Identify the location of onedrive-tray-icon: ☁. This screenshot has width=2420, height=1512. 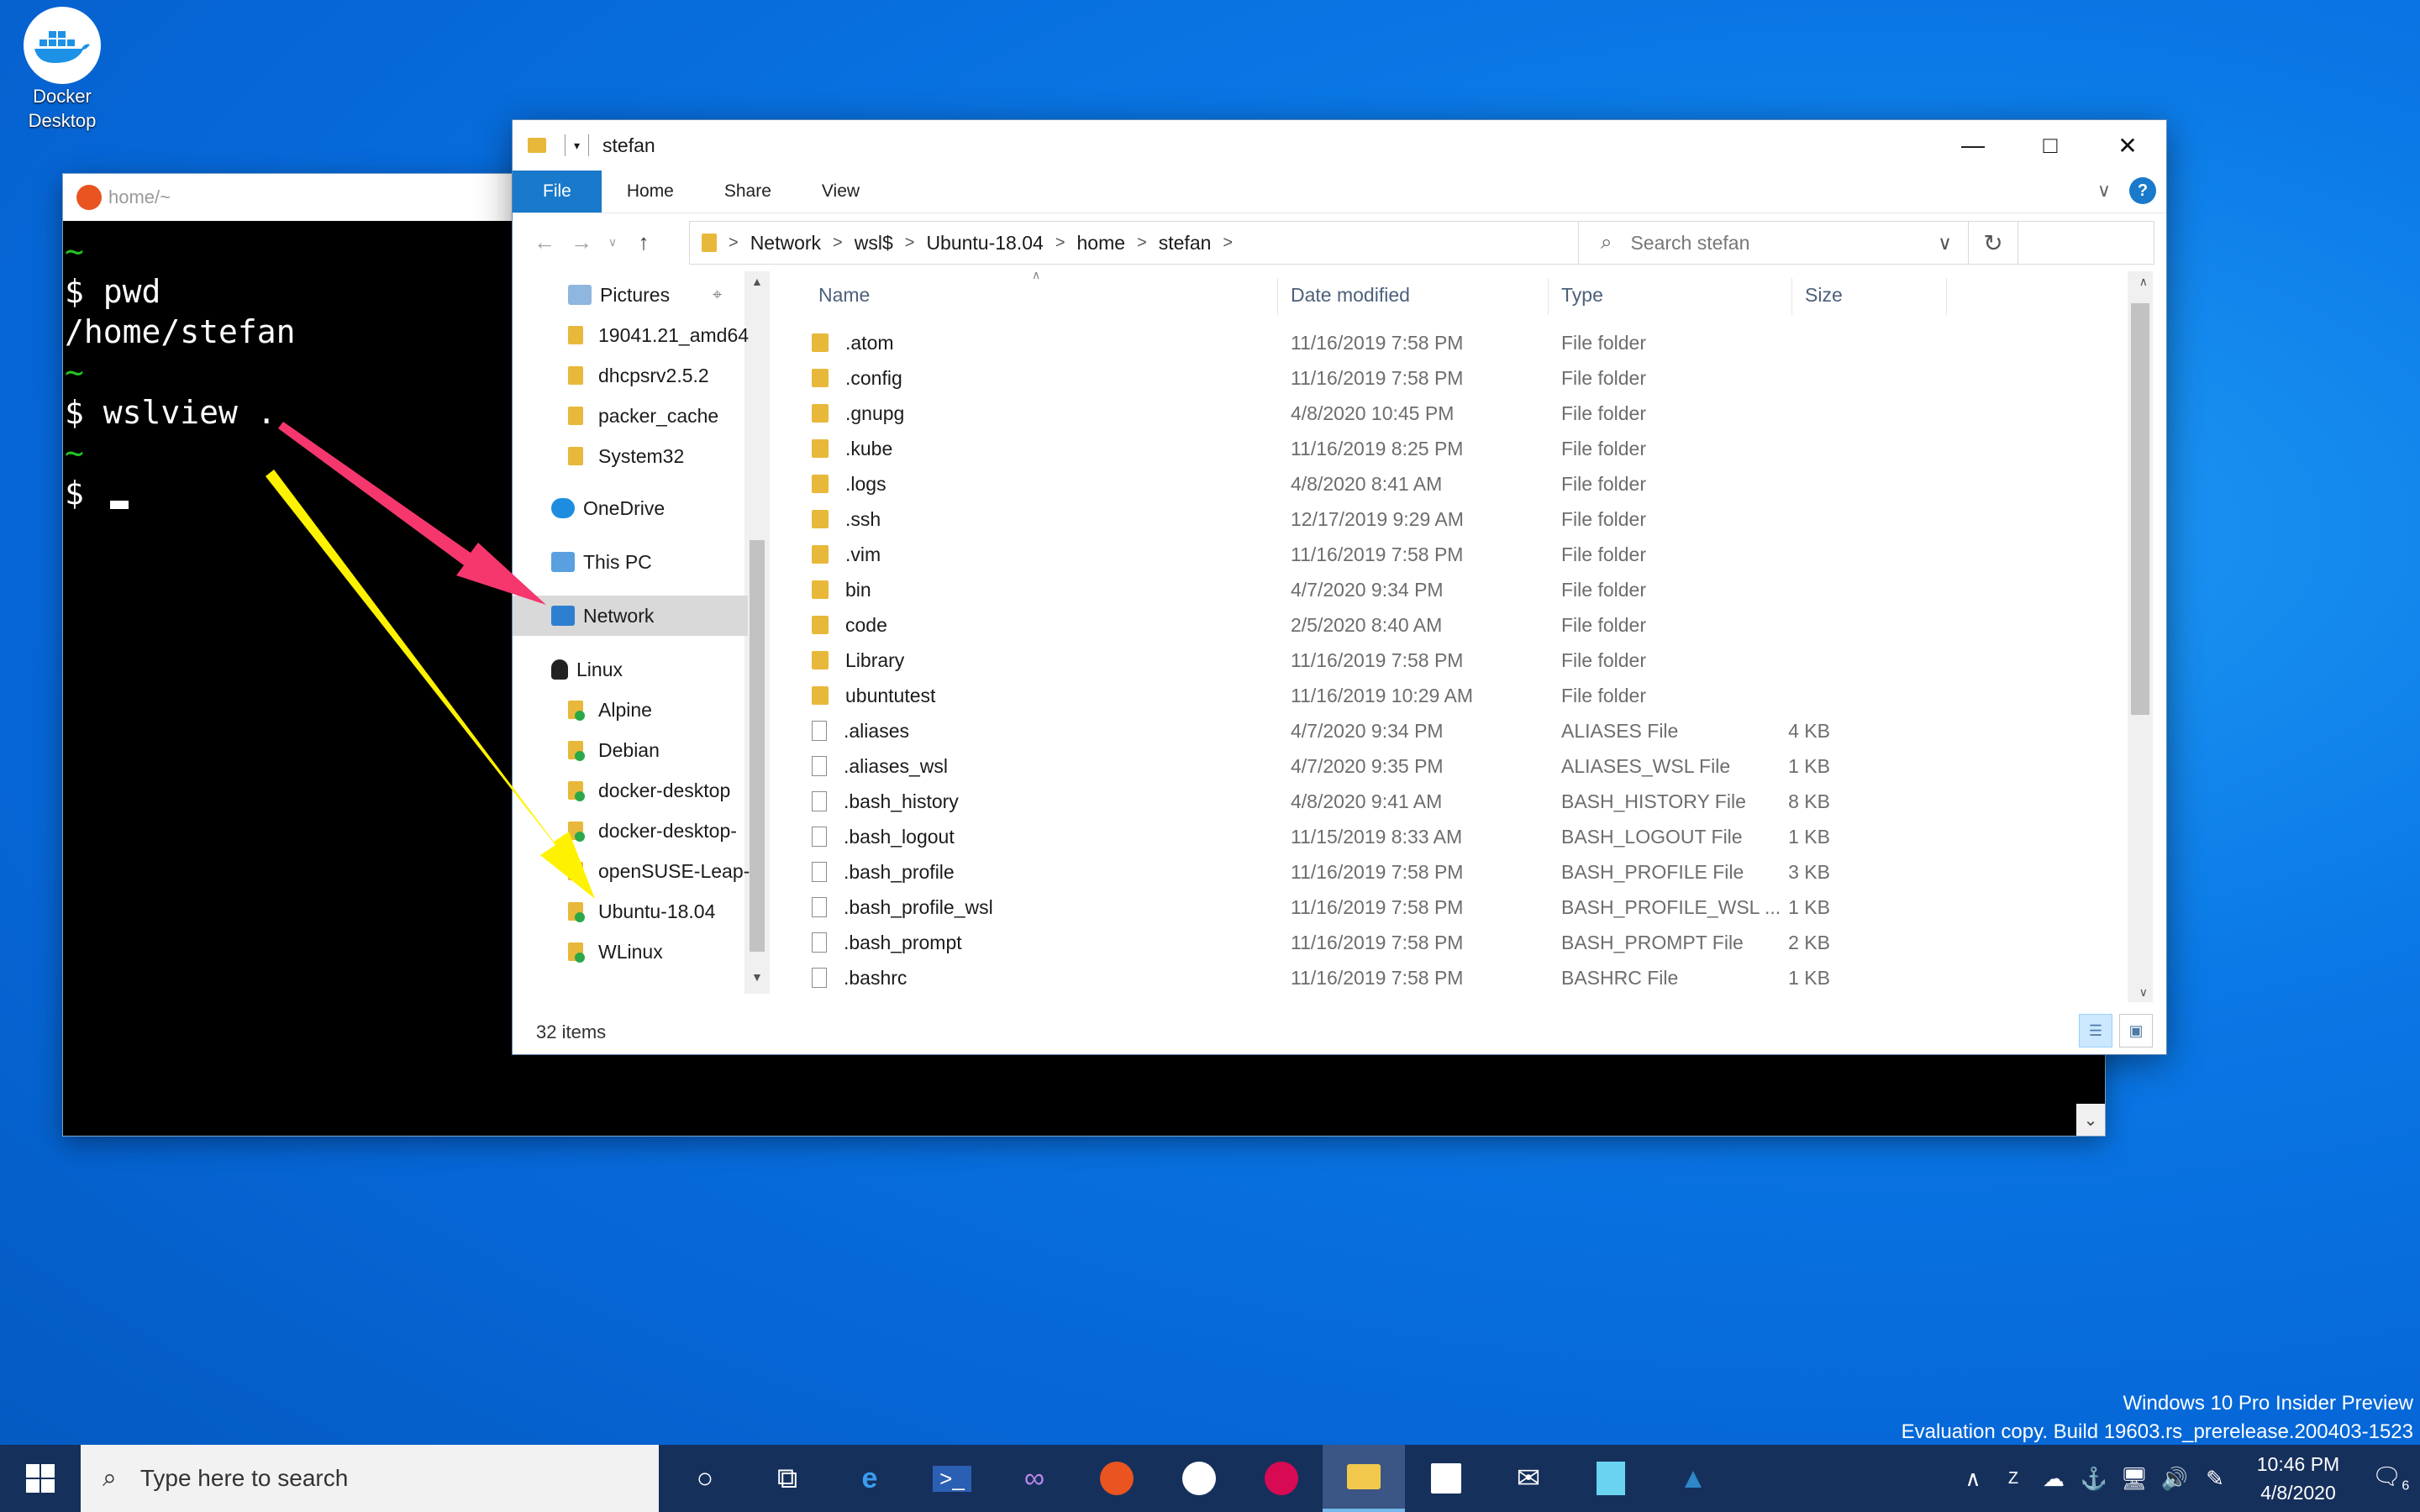
(2053, 1479).